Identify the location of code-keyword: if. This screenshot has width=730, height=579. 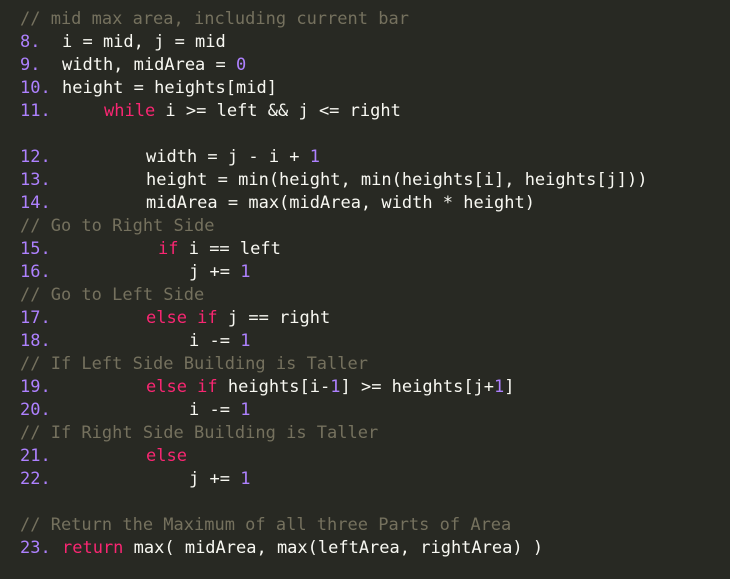
(168, 249).